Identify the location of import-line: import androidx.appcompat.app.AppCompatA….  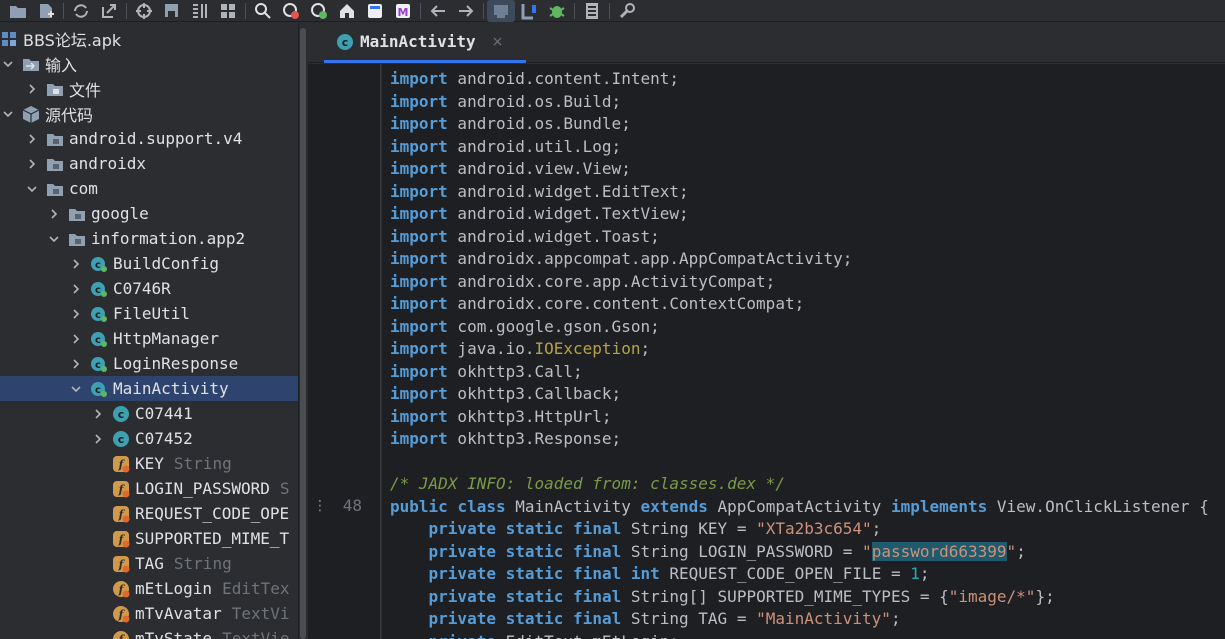
(621, 258).